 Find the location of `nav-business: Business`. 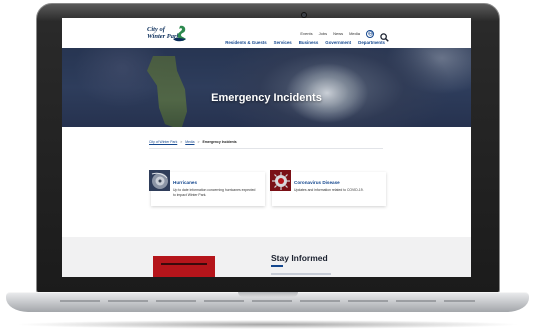

nav-business: Business is located at coordinates (309, 42).